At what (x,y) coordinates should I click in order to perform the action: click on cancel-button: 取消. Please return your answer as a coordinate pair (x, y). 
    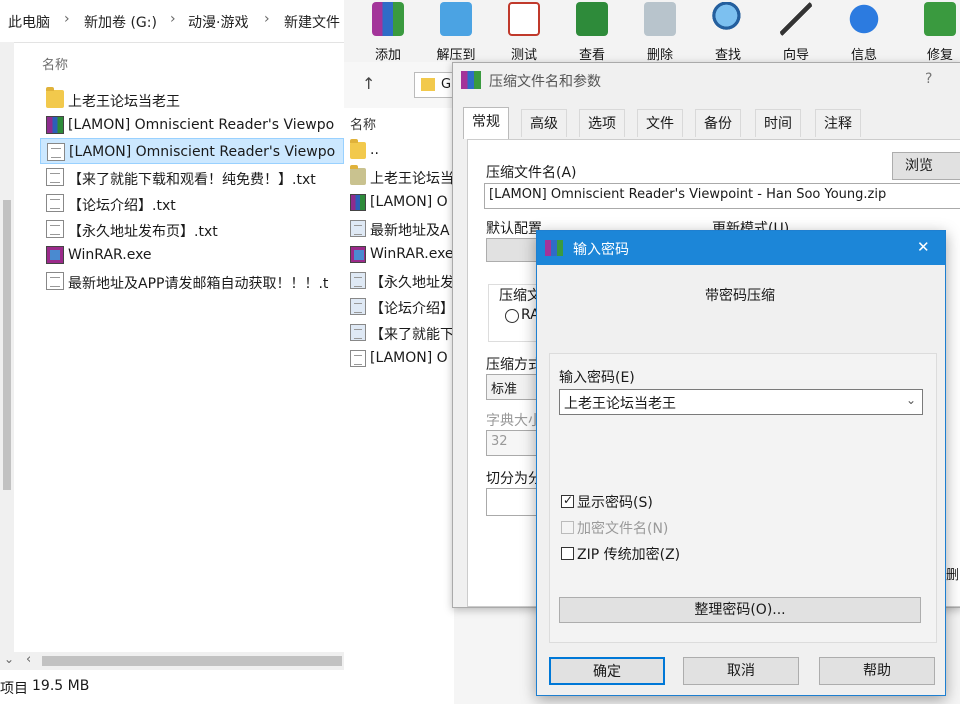
    Looking at the image, I should click on (741, 671).